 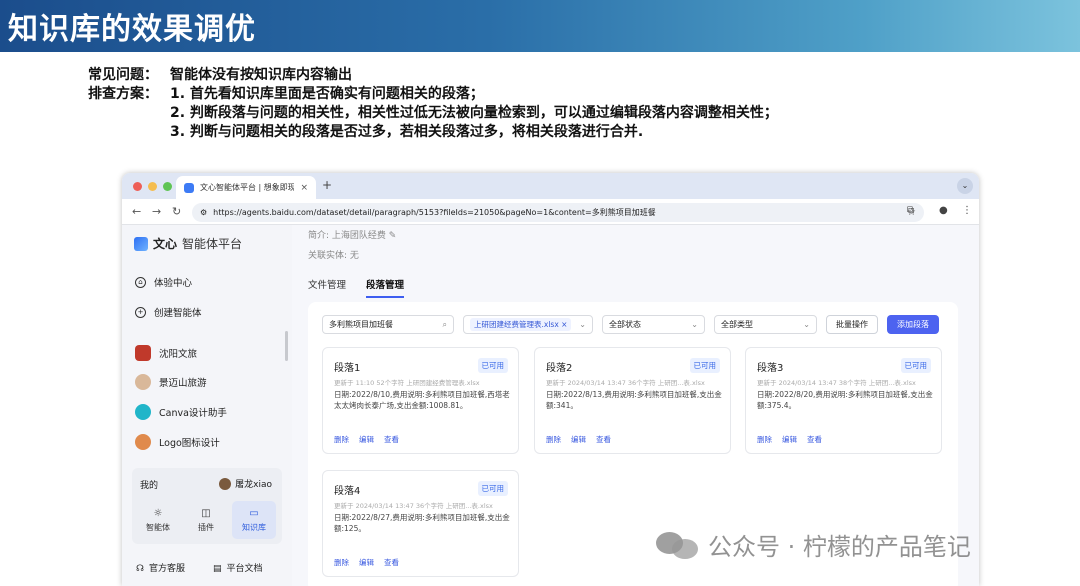 What do you see at coordinates (564, 324) in the screenshot?
I see `chip-close-icon: ×` at bounding box center [564, 324].